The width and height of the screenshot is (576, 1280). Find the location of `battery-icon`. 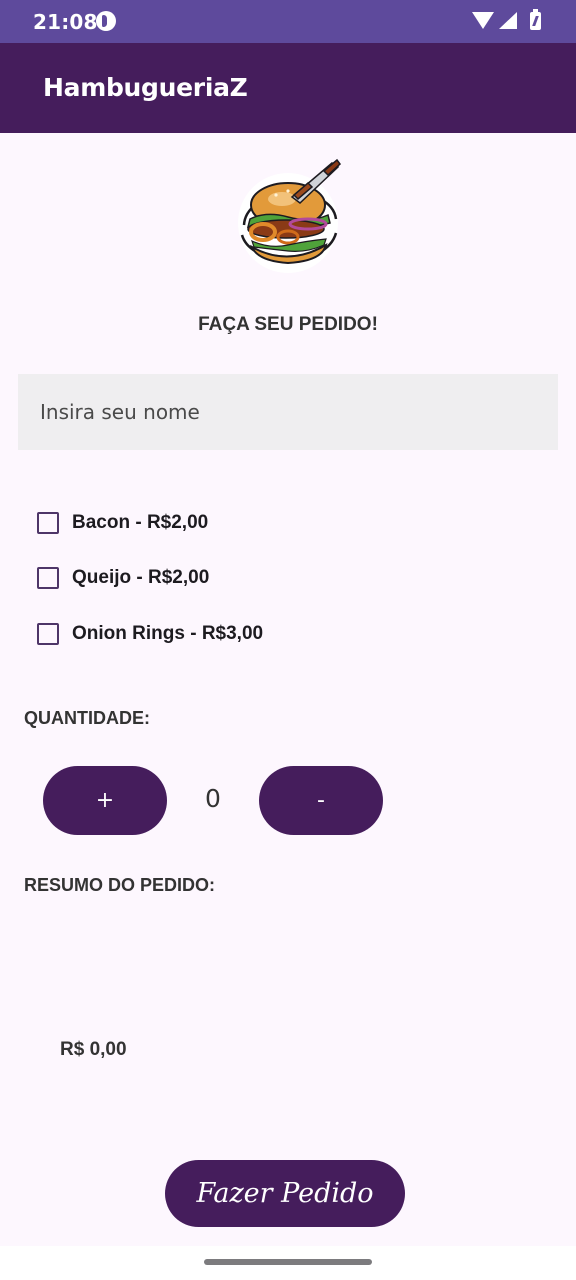

battery-icon is located at coordinates (535, 19).